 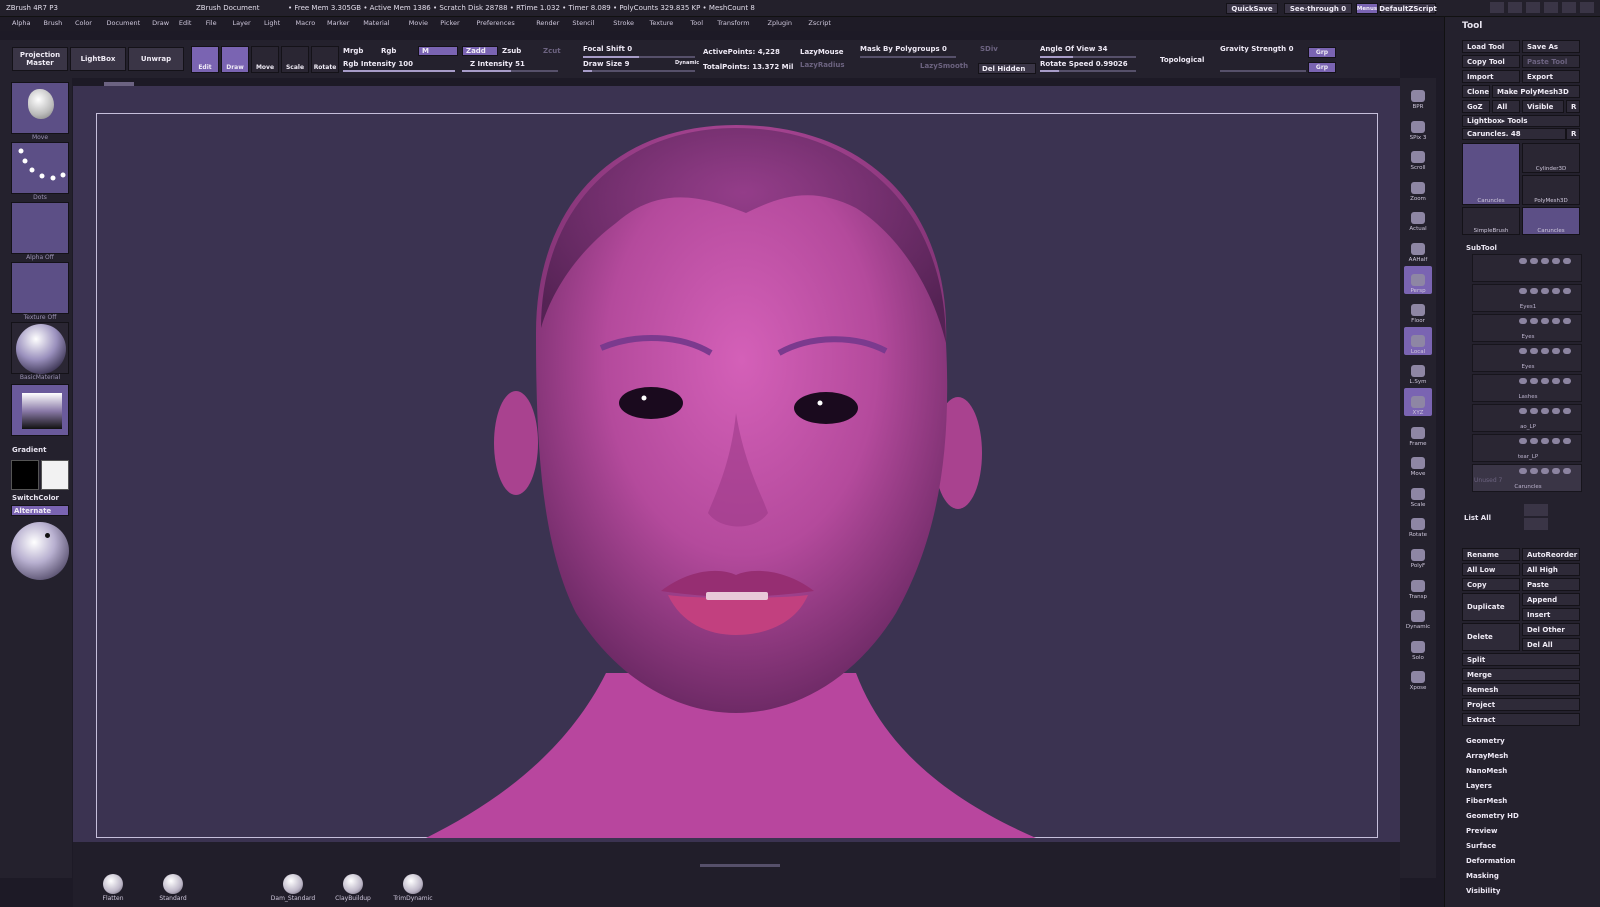 What do you see at coordinates (40, 551) in the screenshot?
I see `color-picker-sphere` at bounding box center [40, 551].